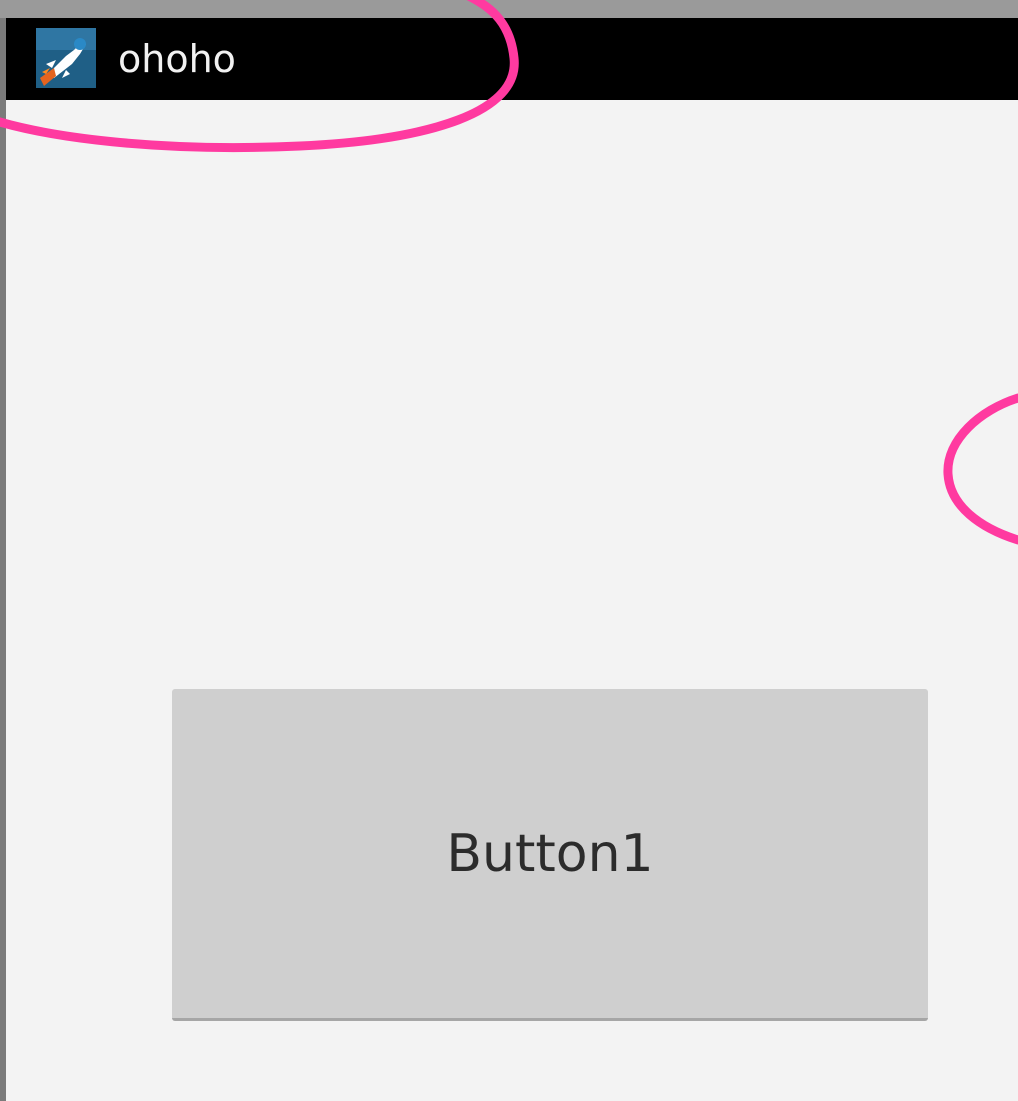 The height and width of the screenshot is (1101, 1018). I want to click on action-bar: ohoho, so click(512, 59).